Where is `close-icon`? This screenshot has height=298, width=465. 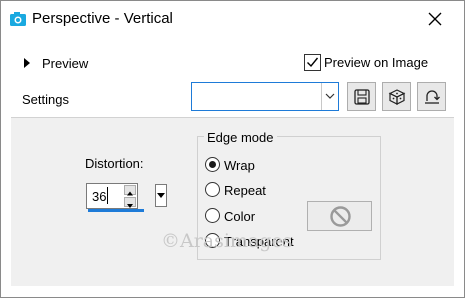
close-icon is located at coordinates (435, 19).